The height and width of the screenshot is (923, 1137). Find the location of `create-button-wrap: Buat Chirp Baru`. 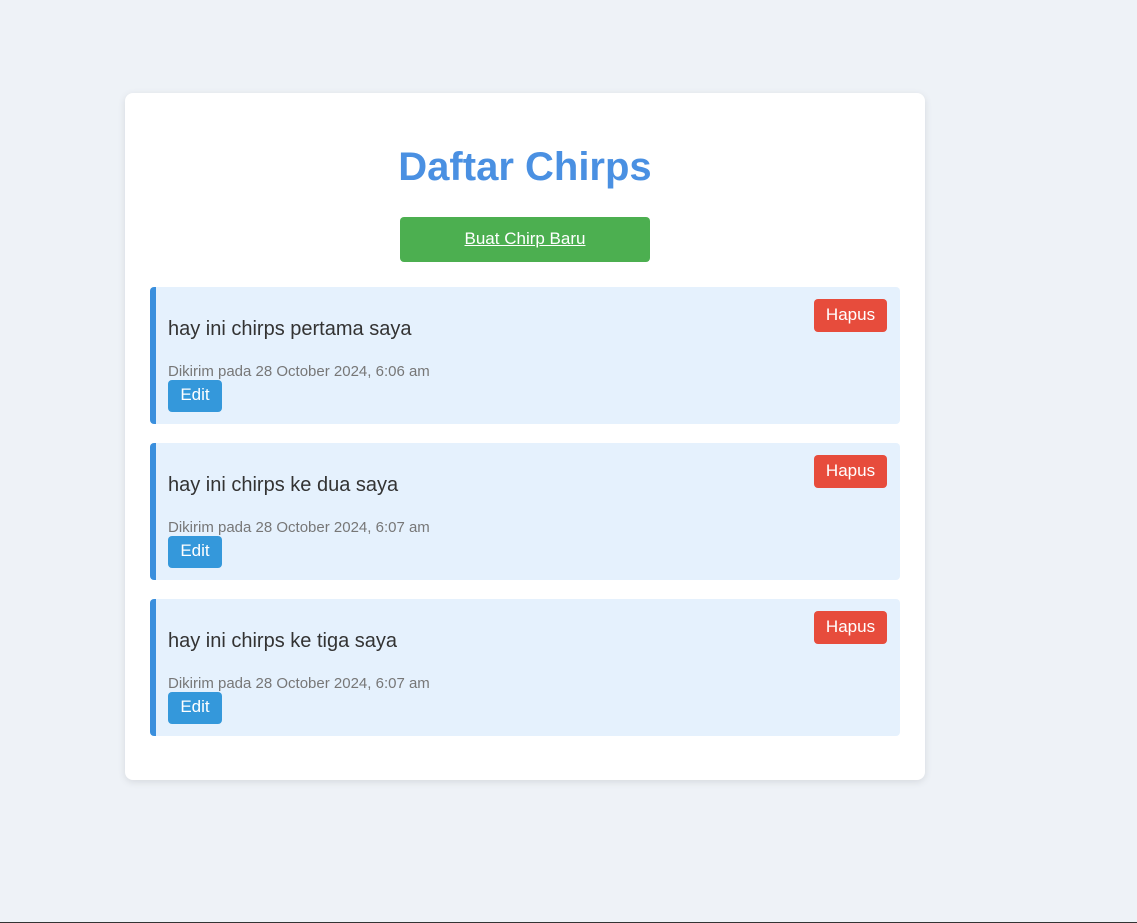

create-button-wrap: Buat Chirp Baru is located at coordinates (525, 239).